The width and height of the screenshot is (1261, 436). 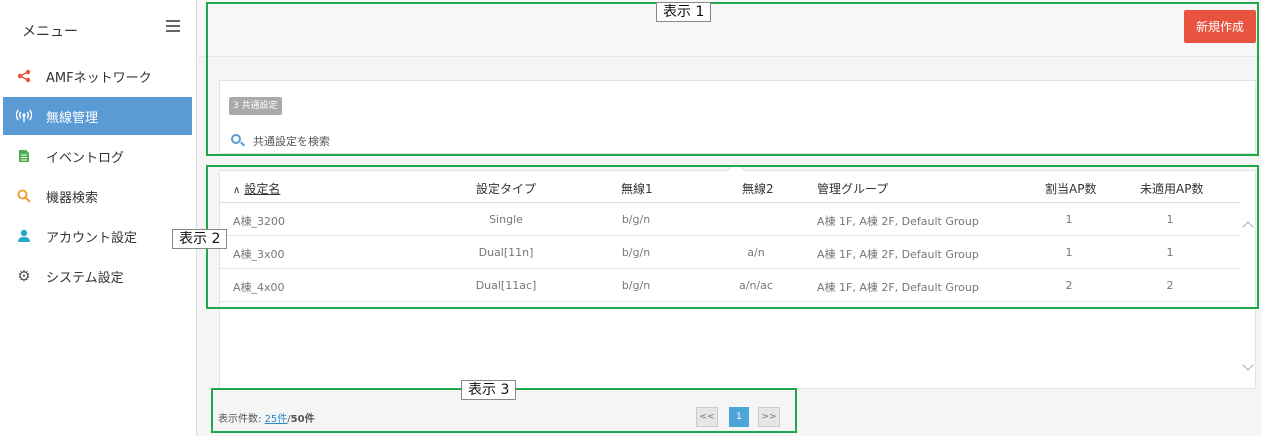 I want to click on annotation-label-2: 表示 2, so click(x=200, y=239).